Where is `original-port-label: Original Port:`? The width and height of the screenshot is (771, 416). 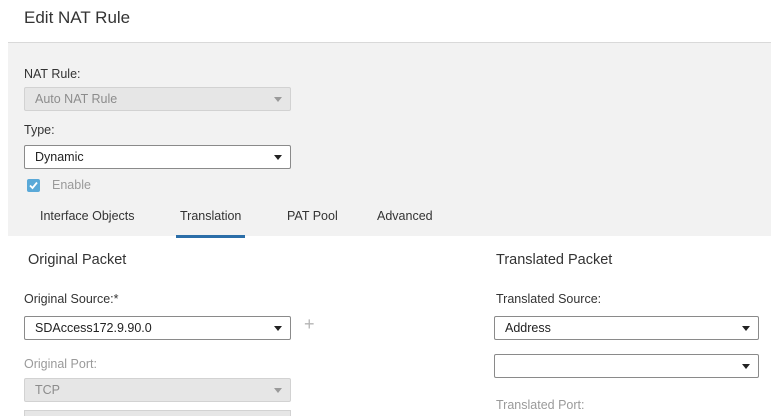
original-port-label: Original Port: is located at coordinates (60, 364).